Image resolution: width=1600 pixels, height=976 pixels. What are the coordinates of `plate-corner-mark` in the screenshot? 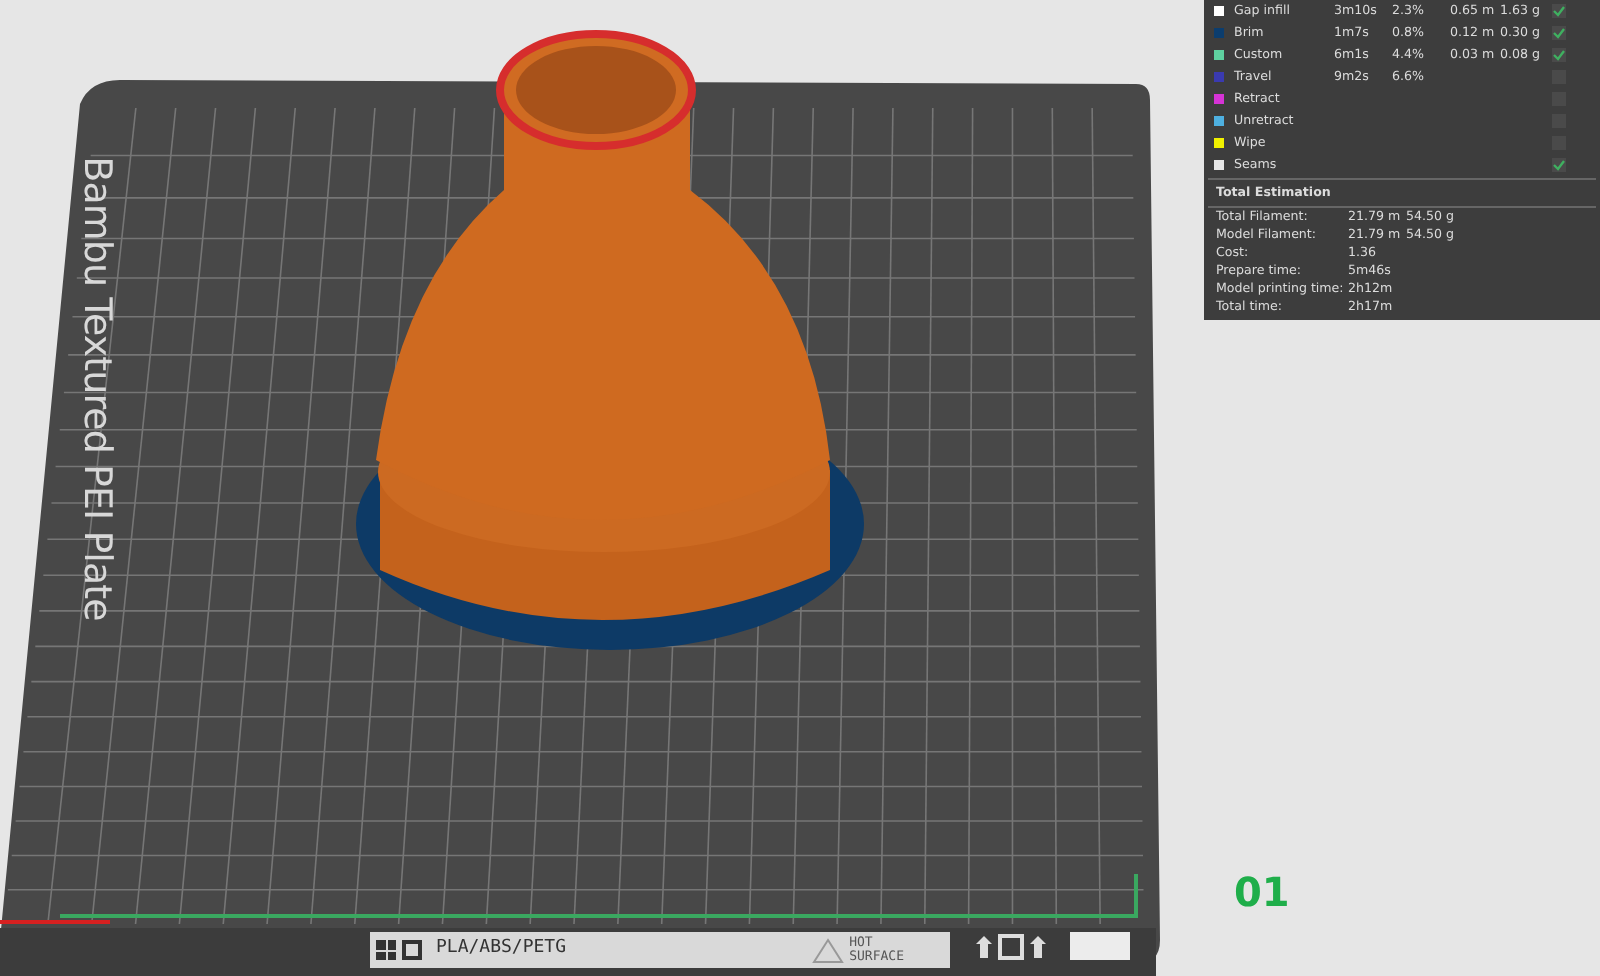 It's located at (1100, 946).